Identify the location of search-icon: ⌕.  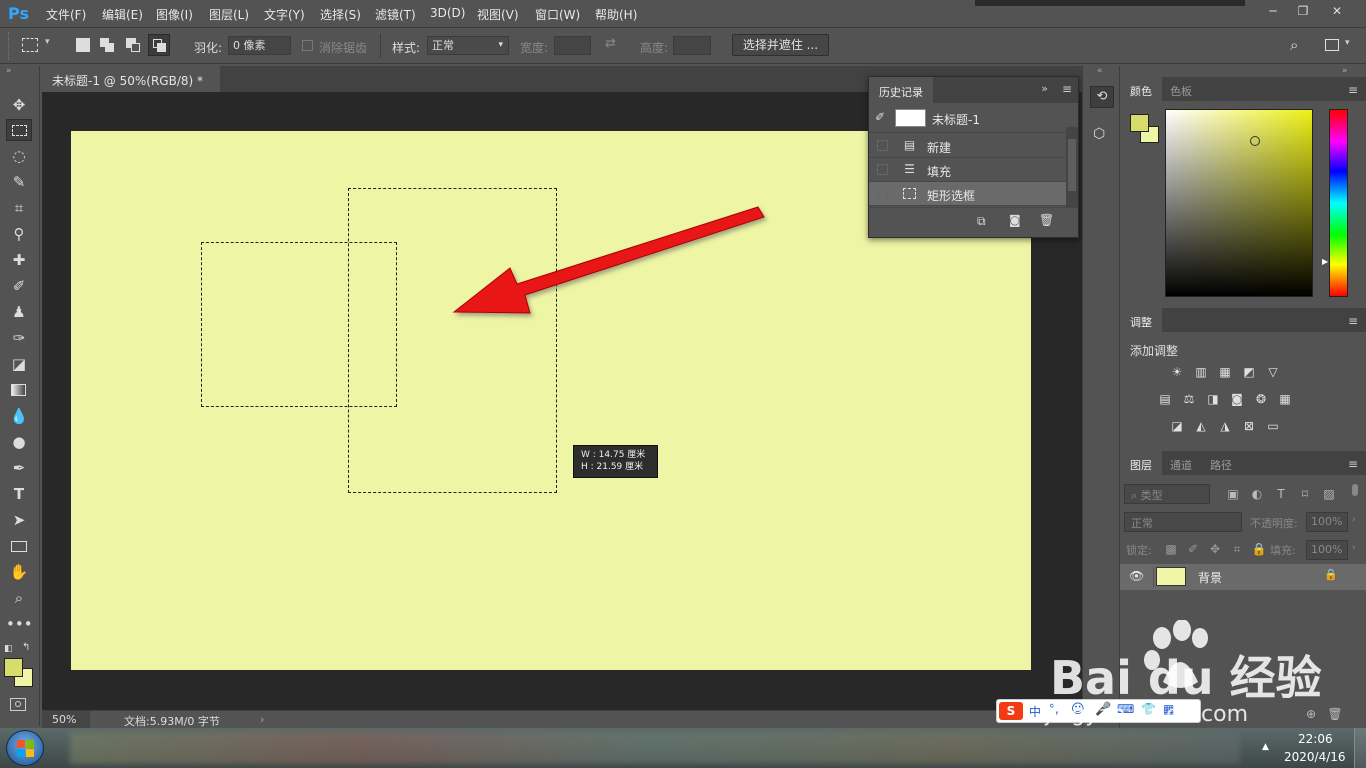
(1294, 45).